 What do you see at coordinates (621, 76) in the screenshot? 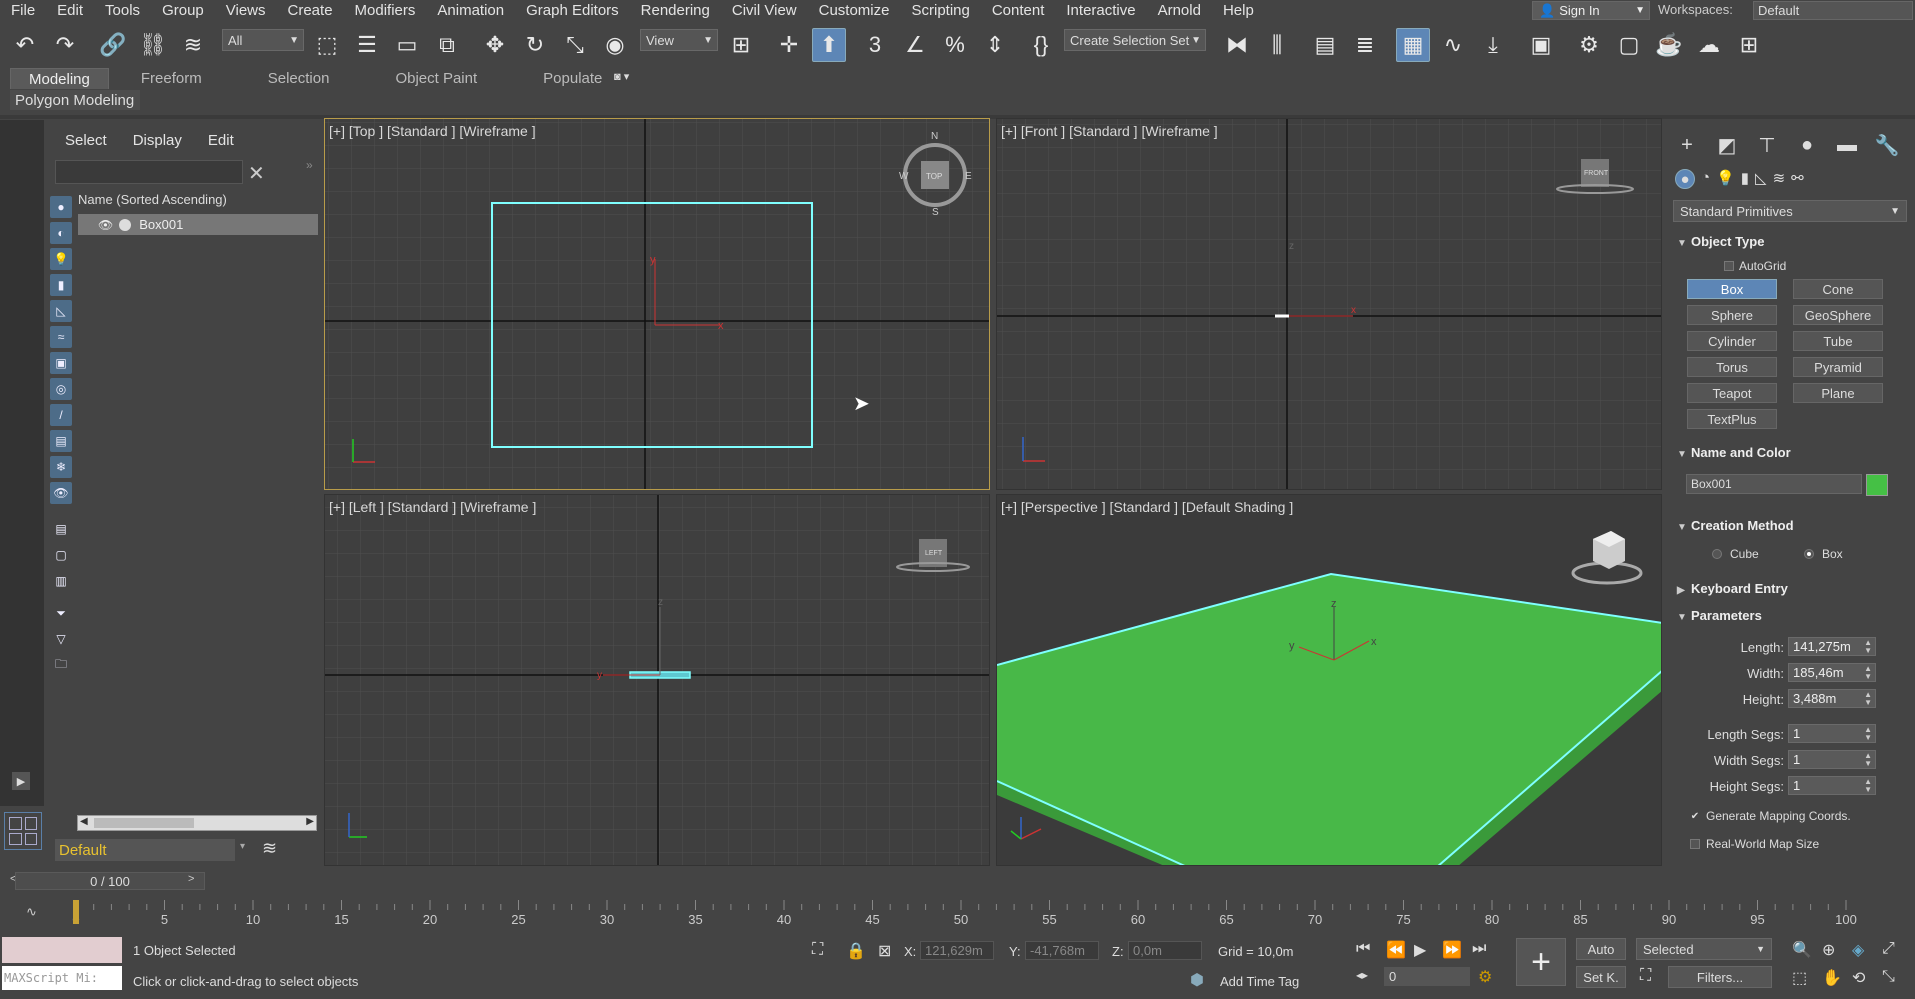
I see `ribbon-options-icon: ◙ ▾` at bounding box center [621, 76].